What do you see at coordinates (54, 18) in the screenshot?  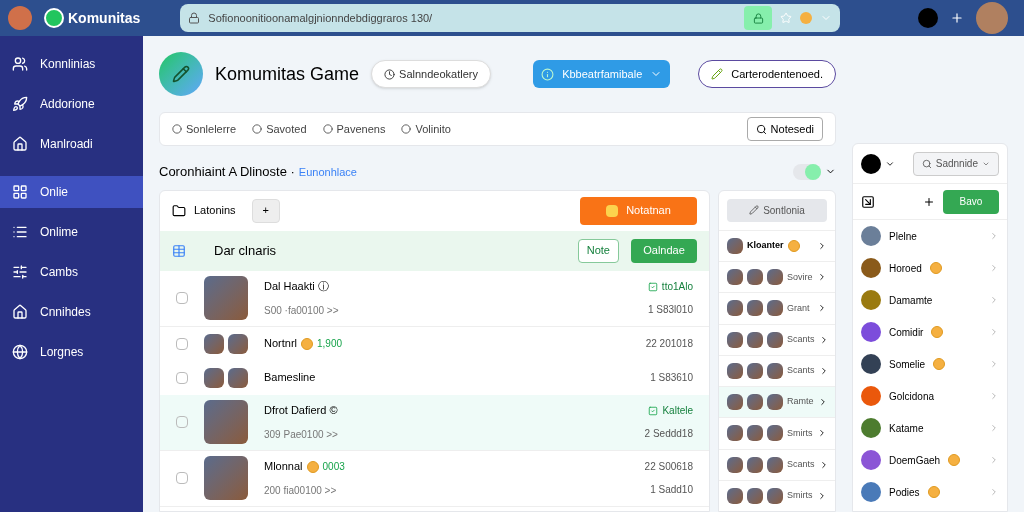 I see `logo-icon` at bounding box center [54, 18].